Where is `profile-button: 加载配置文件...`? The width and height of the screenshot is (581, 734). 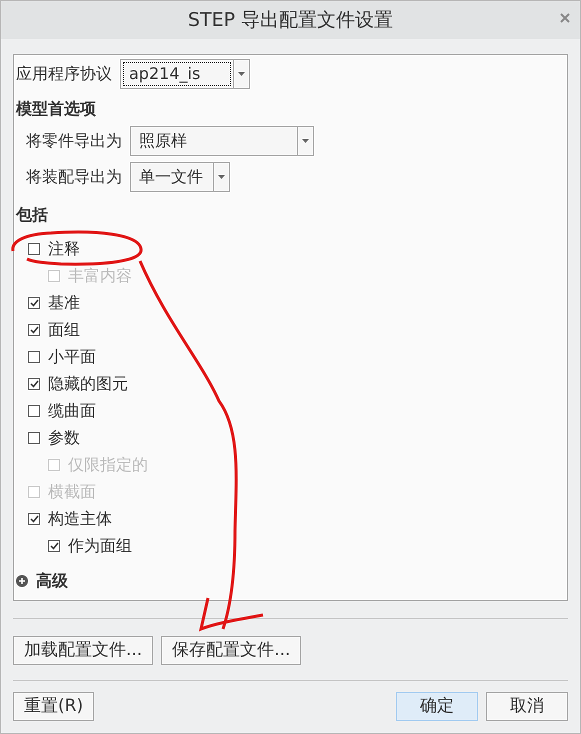 profile-button: 加载配置文件... is located at coordinates (83, 650).